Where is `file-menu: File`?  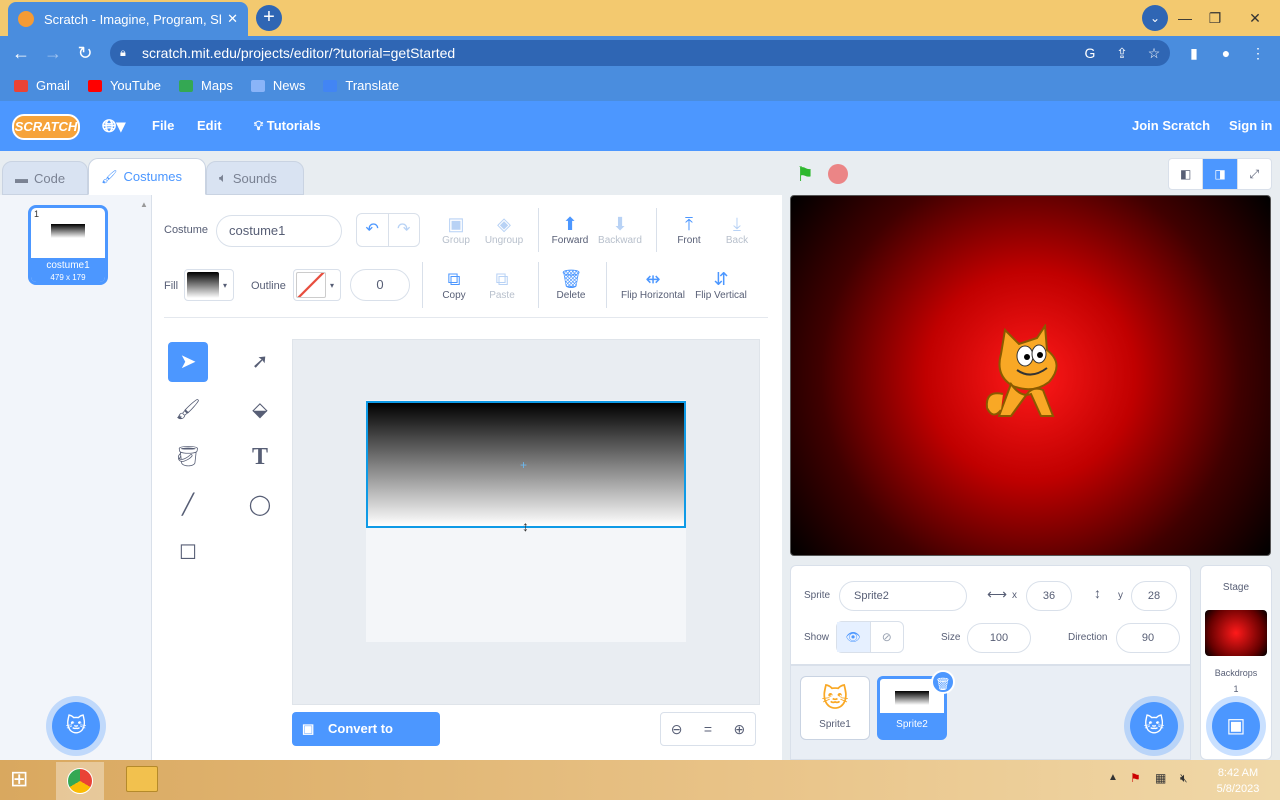
file-menu: File is located at coordinates (163, 126).